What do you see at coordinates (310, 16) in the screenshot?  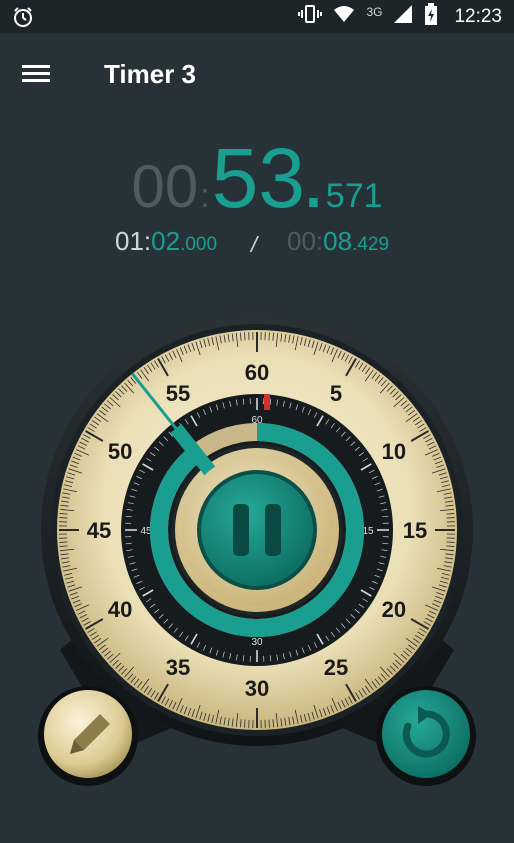 I see `vibrate-icon` at bounding box center [310, 16].